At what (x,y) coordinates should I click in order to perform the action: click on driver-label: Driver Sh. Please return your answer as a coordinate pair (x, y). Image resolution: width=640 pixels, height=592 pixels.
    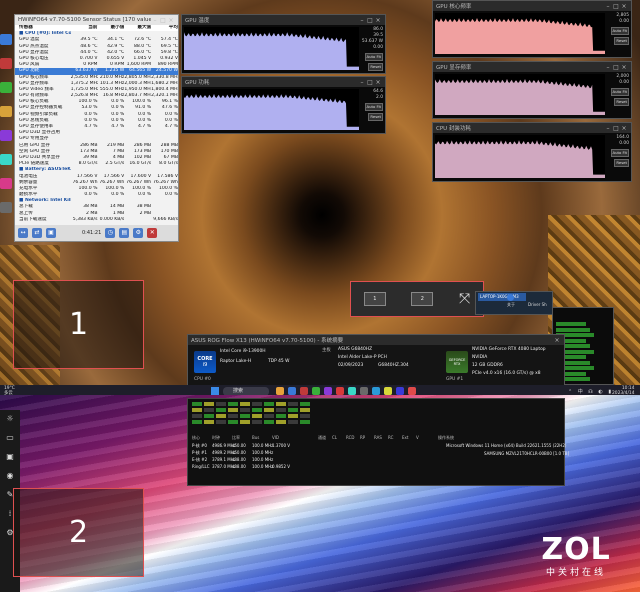
    Looking at the image, I should click on (537, 304).